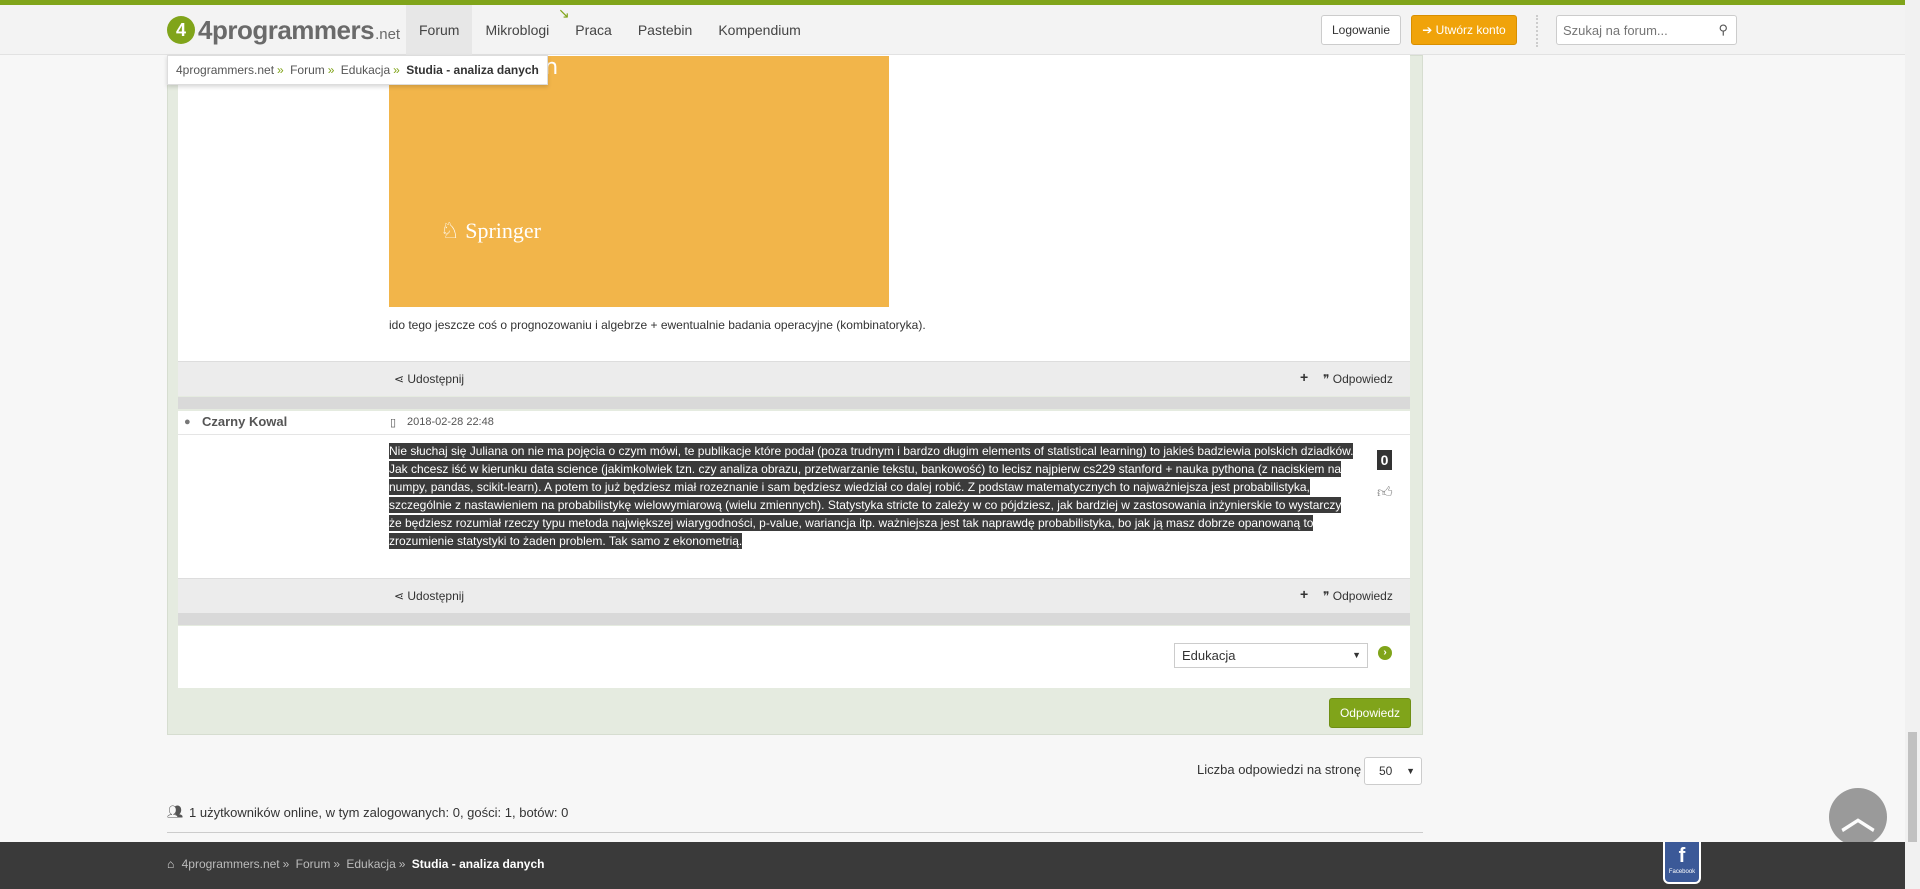 This screenshot has height=889, width=1920. Describe the element at coordinates (1385, 493) in the screenshot. I see `thumbs-up-icon: 👍︎` at that location.